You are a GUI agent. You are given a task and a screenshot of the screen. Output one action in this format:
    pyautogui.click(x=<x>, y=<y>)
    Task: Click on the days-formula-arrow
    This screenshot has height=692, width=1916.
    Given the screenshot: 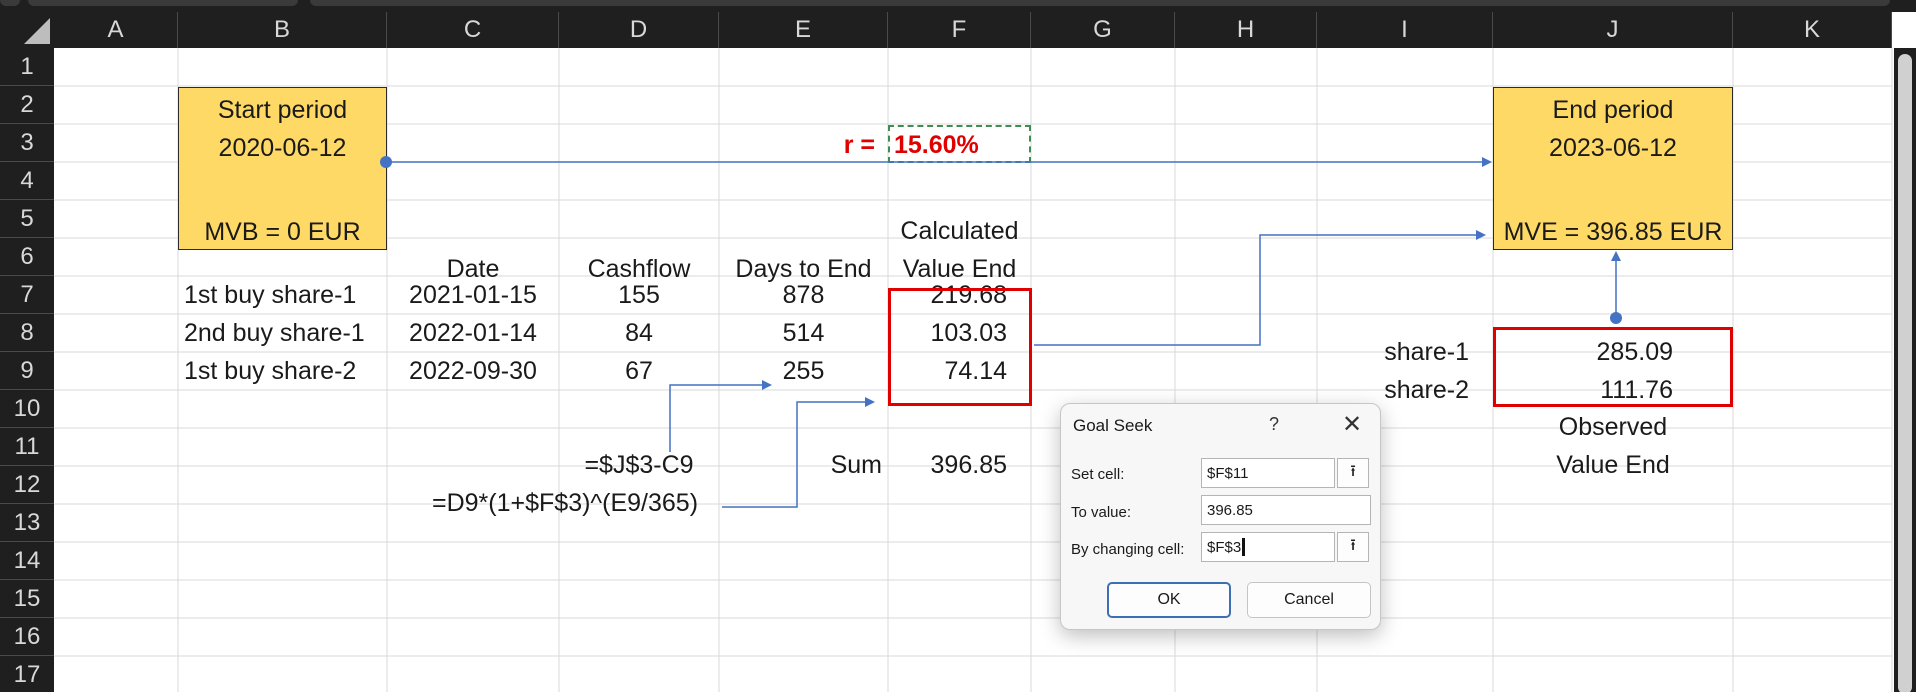 What is the action you would take?
    pyautogui.click(x=720, y=416)
    